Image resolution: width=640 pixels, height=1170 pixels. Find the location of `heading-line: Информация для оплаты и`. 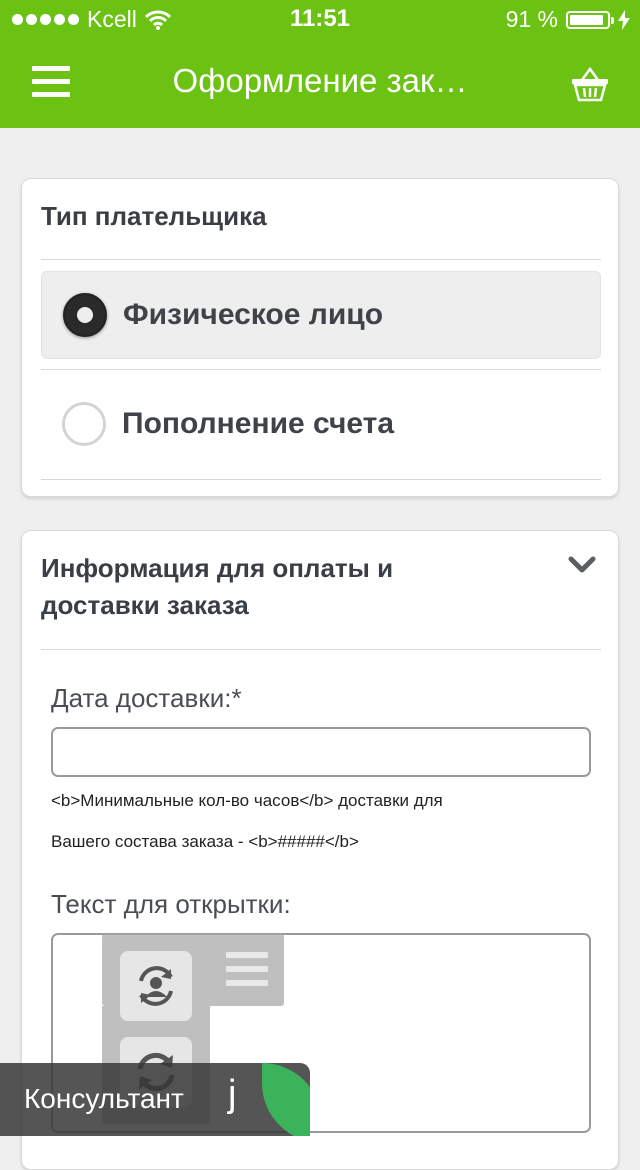

heading-line: Информация для оплаты и is located at coordinates (217, 568).